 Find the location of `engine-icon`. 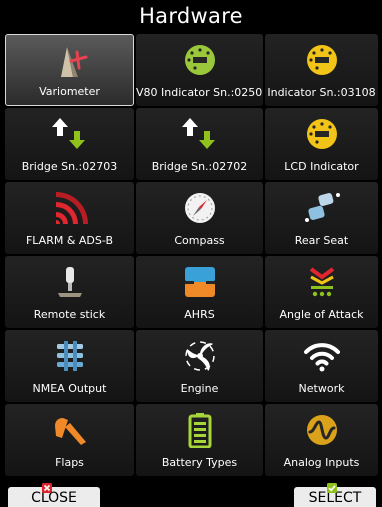

engine-icon is located at coordinates (200, 356).